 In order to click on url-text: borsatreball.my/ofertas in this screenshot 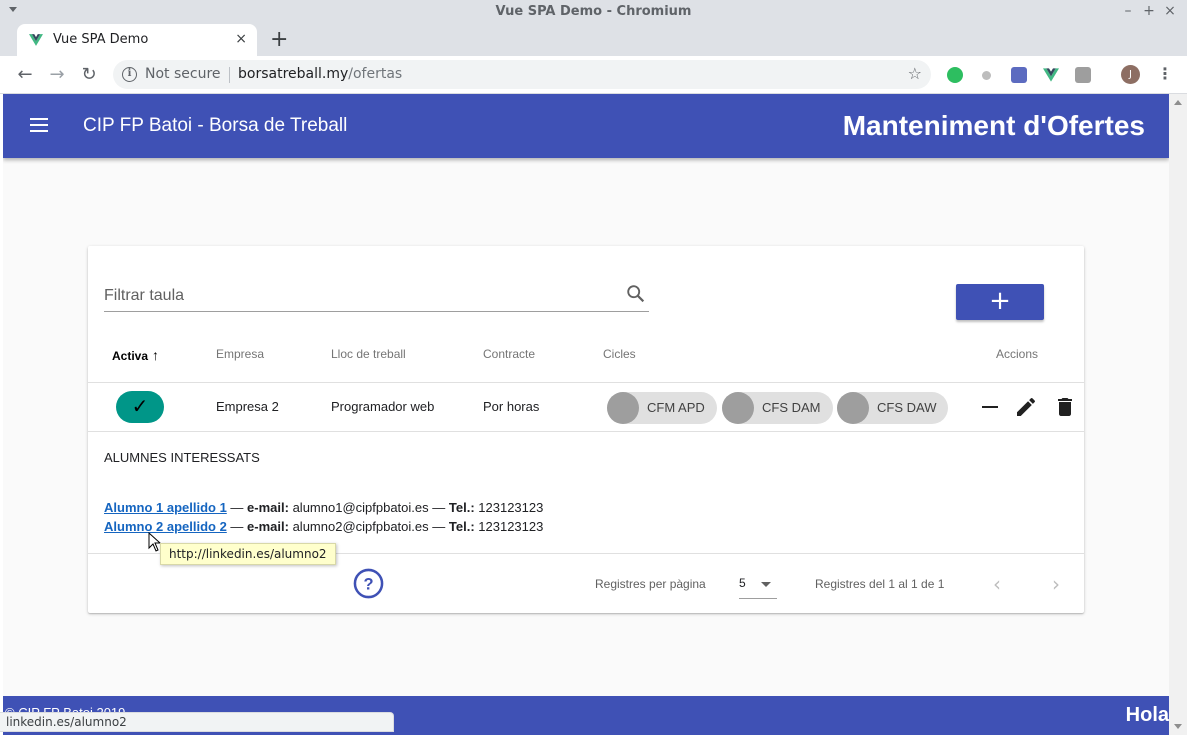, I will do `click(320, 74)`.